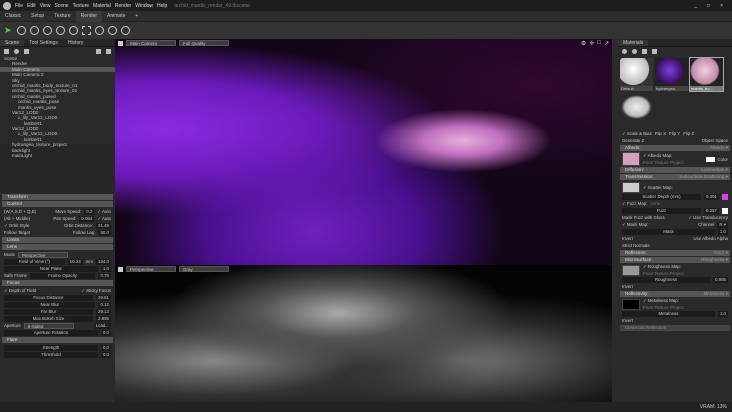  I want to click on tab-tool-settings: Tool Settings, so click(43, 43).